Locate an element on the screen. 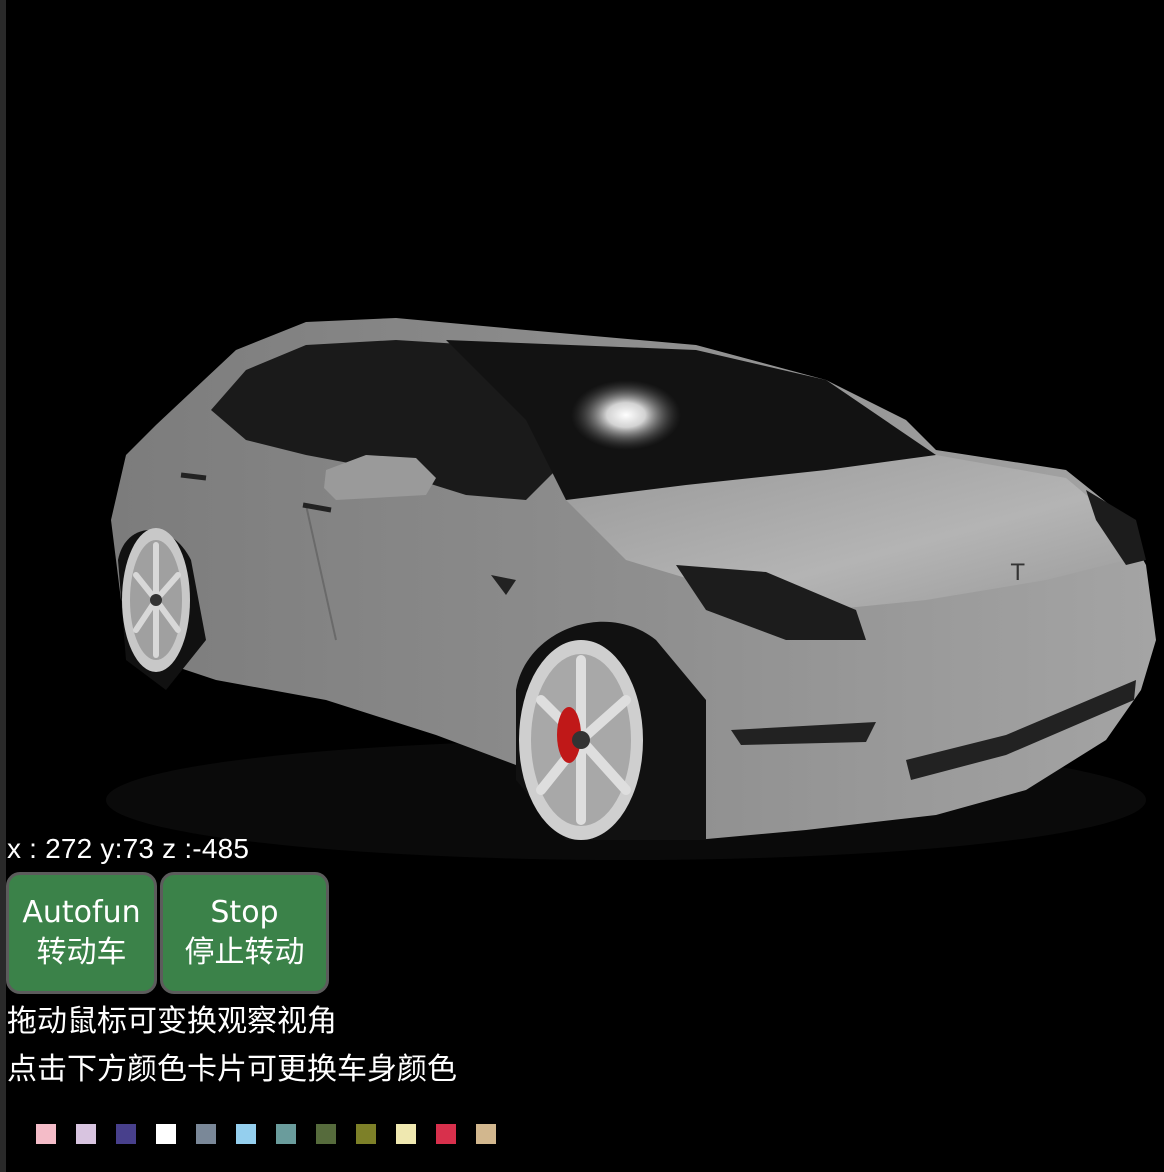 The width and height of the screenshot is (1164, 1172). color-swatch-crimson is located at coordinates (446, 1134).